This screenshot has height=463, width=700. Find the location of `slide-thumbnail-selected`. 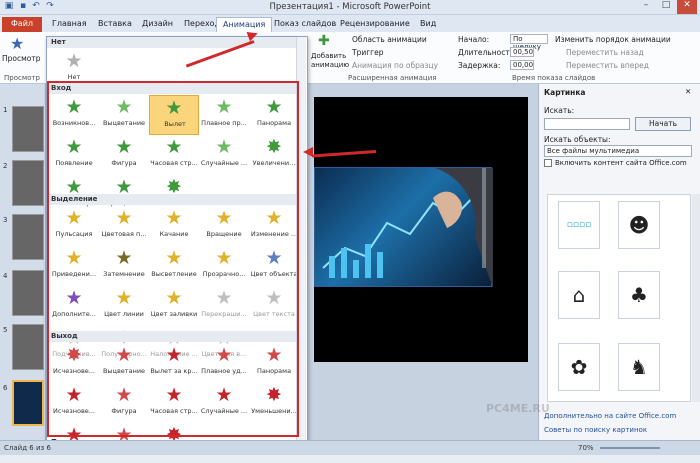

slide-thumbnail-selected is located at coordinates (28, 403).